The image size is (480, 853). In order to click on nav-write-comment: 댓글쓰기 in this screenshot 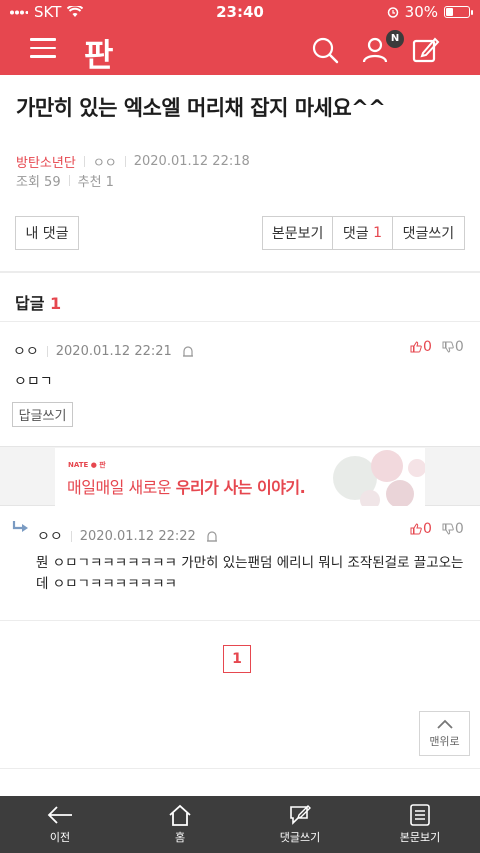, I will do `click(300, 824)`.